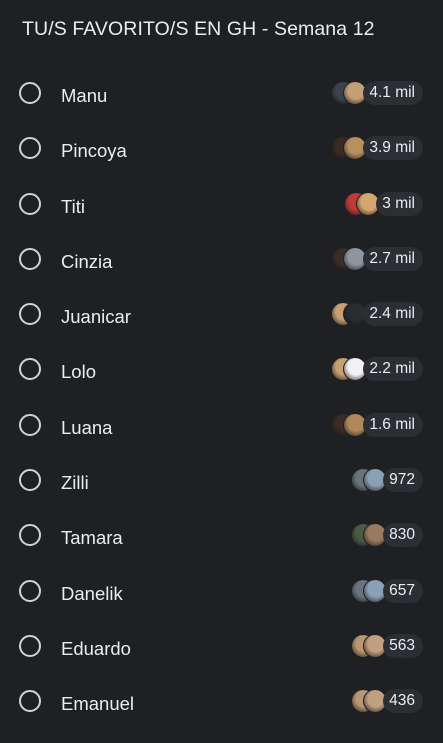 This screenshot has width=443, height=743. What do you see at coordinates (75, 483) in the screenshot?
I see `option-label: Zilli` at bounding box center [75, 483].